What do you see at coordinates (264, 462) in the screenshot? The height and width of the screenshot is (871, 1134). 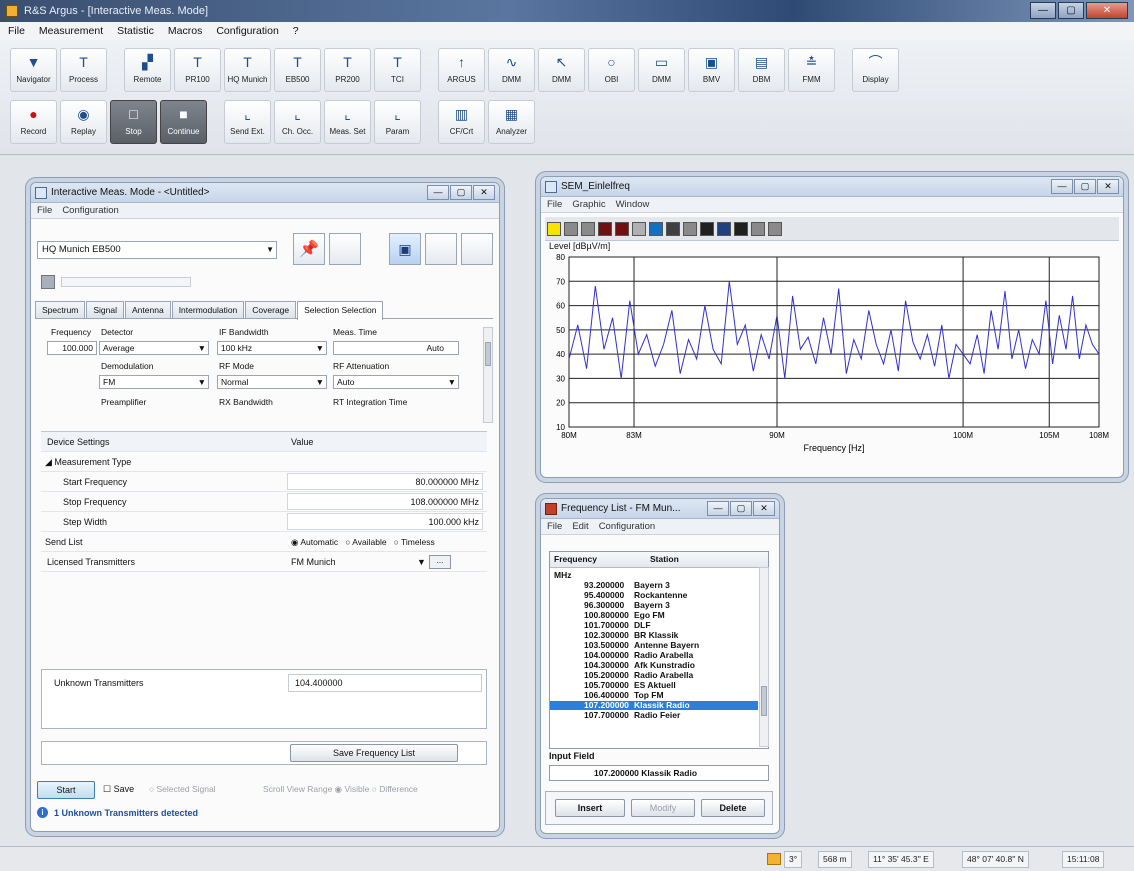 I see `measurement-type-category: ◢ Measurement Type` at bounding box center [264, 462].